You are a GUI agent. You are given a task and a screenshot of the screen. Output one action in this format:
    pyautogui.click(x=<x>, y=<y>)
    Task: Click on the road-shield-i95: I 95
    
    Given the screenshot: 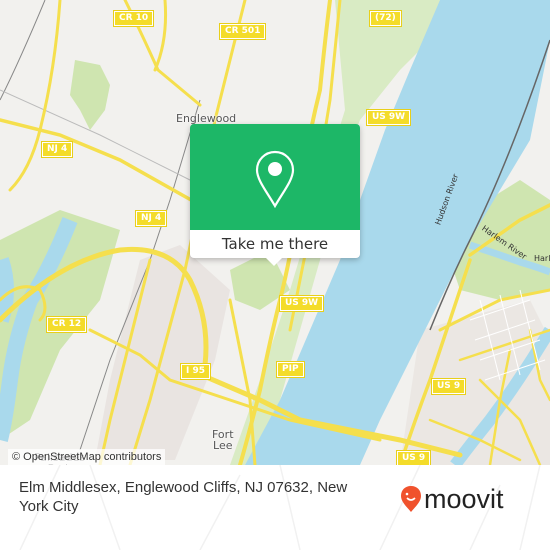 What is the action you would take?
    pyautogui.click(x=195, y=371)
    